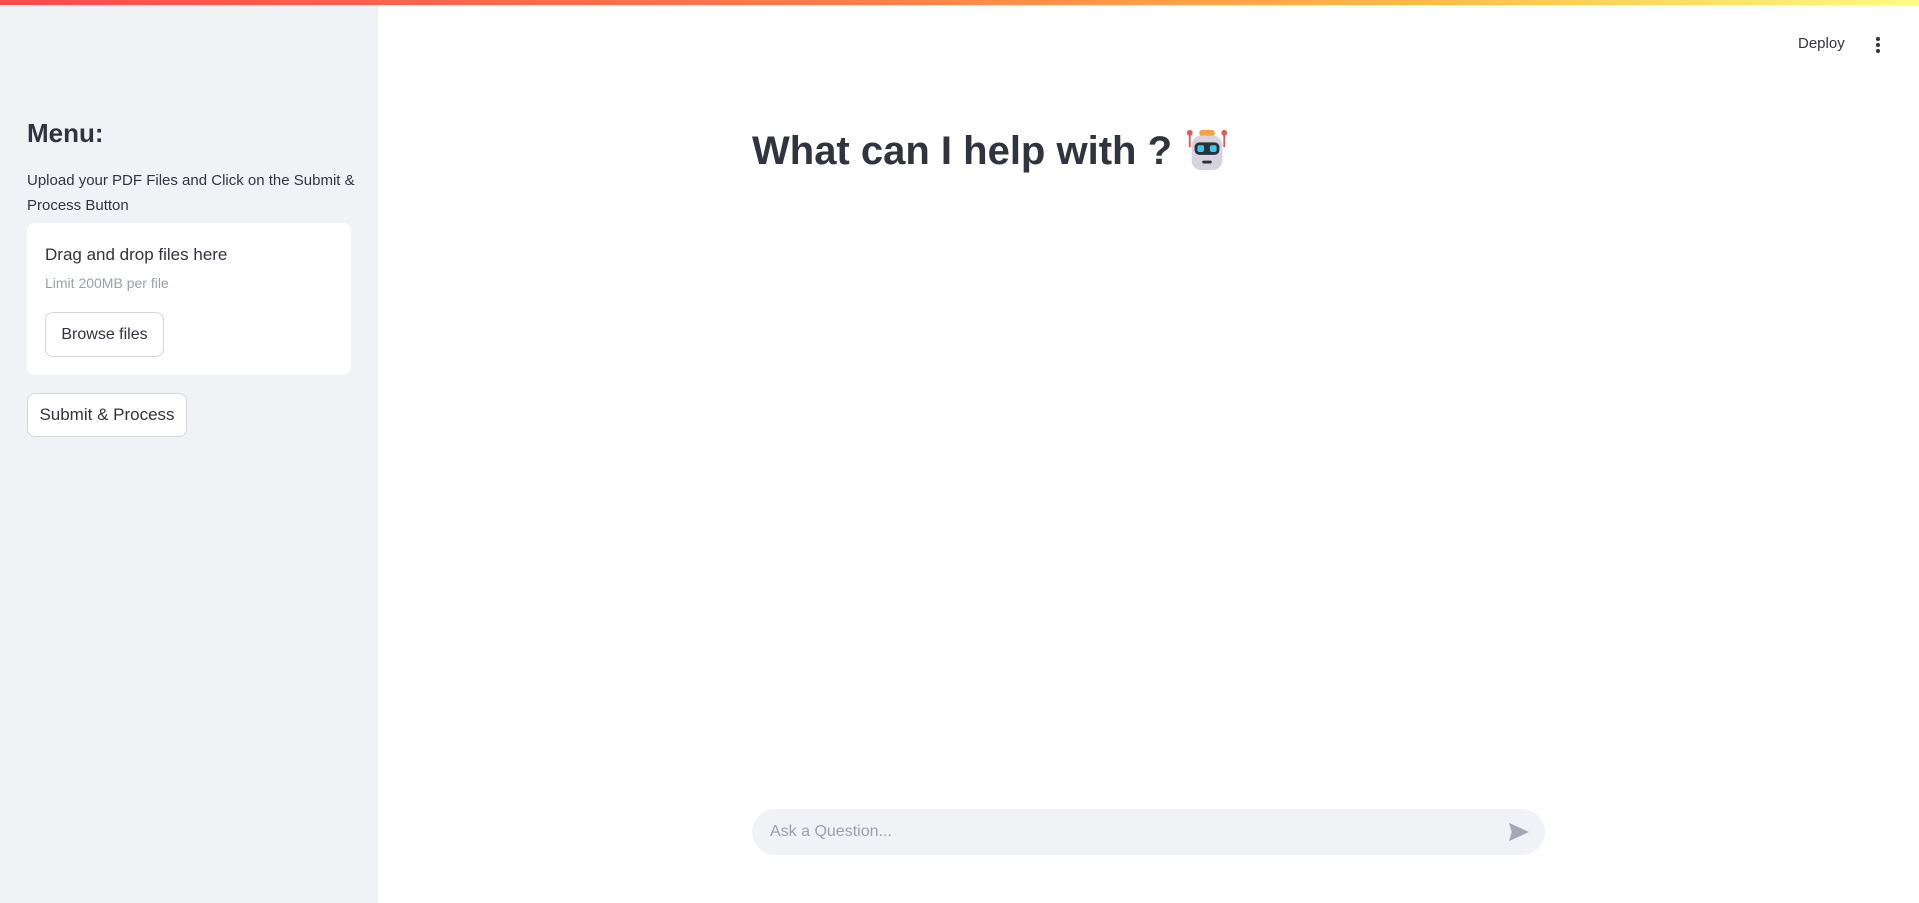 This screenshot has width=1919, height=903. Describe the element at coordinates (1821, 43) in the screenshot. I see `deploy-button: Deploy` at that location.